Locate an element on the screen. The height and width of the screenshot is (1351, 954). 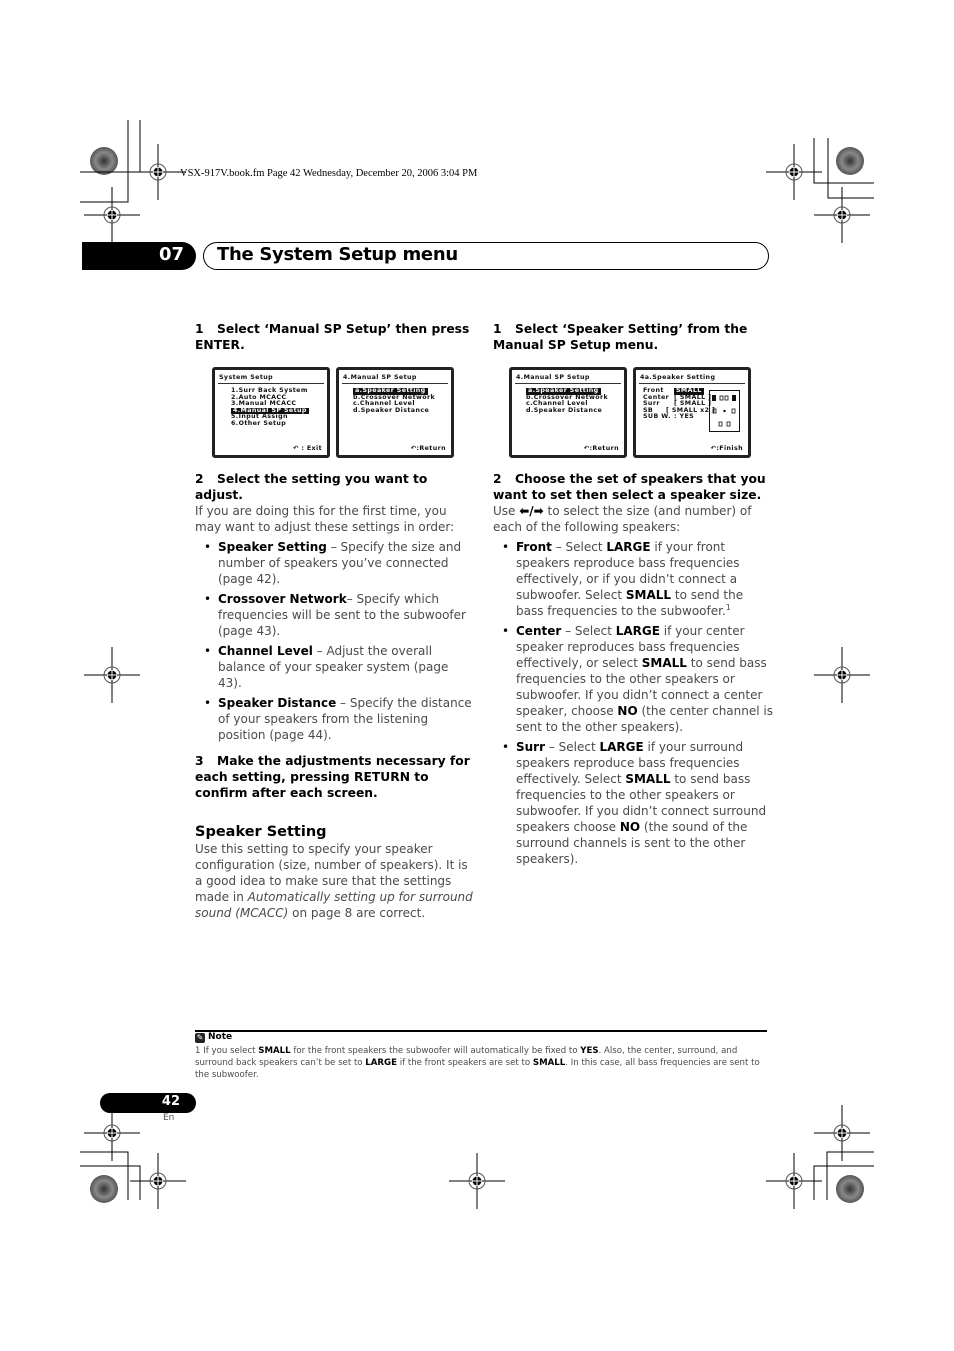
emphasis-text: Front is located at coordinates (534, 547).